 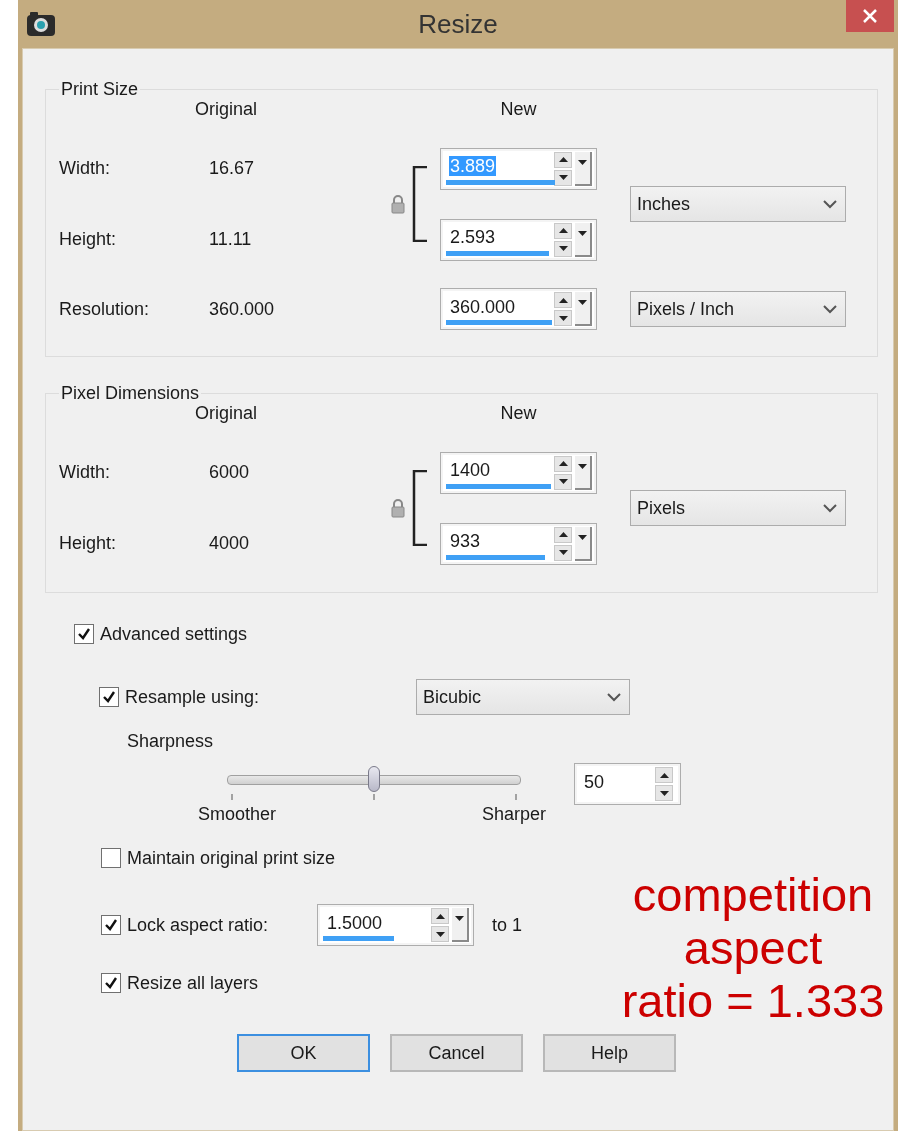 I want to click on number-field: 50, so click(x=627, y=784).